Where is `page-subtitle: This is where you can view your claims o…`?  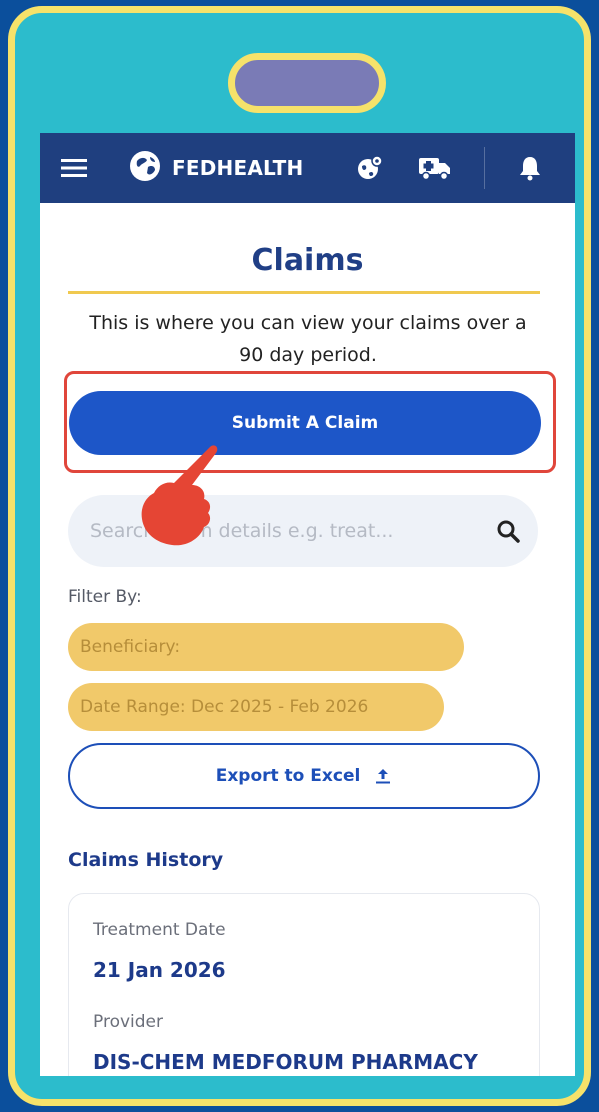 page-subtitle: This is where you can view your claims o… is located at coordinates (308, 339).